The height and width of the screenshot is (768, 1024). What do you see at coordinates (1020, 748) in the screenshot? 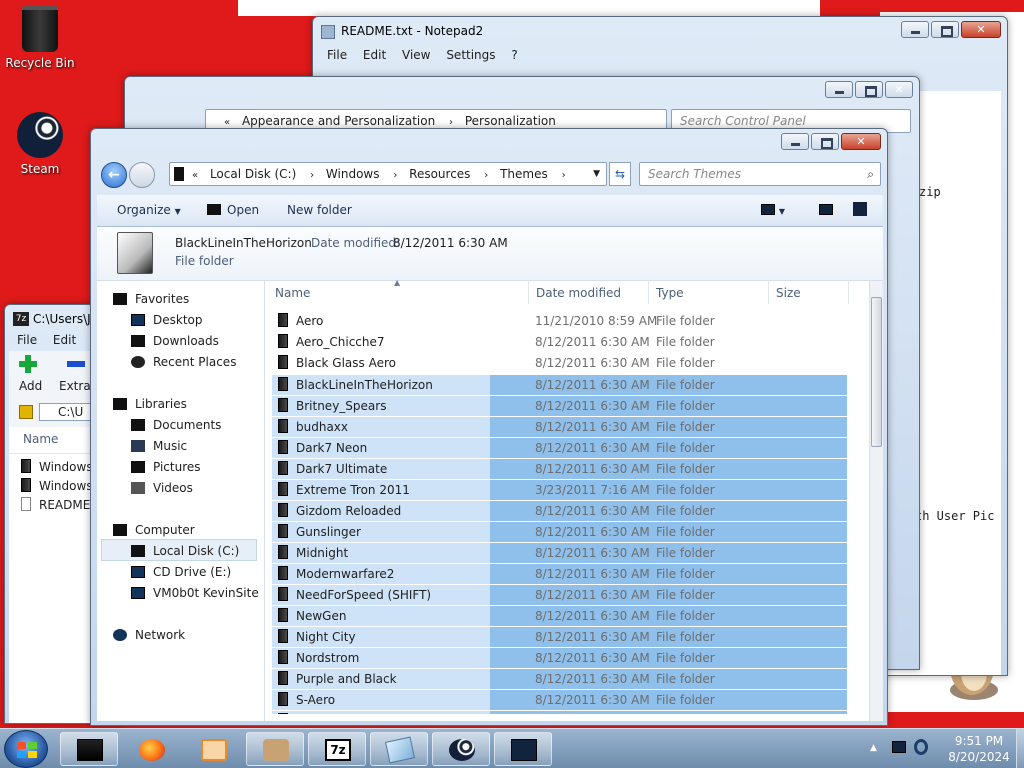
I see `show-desktop-button` at bounding box center [1020, 748].